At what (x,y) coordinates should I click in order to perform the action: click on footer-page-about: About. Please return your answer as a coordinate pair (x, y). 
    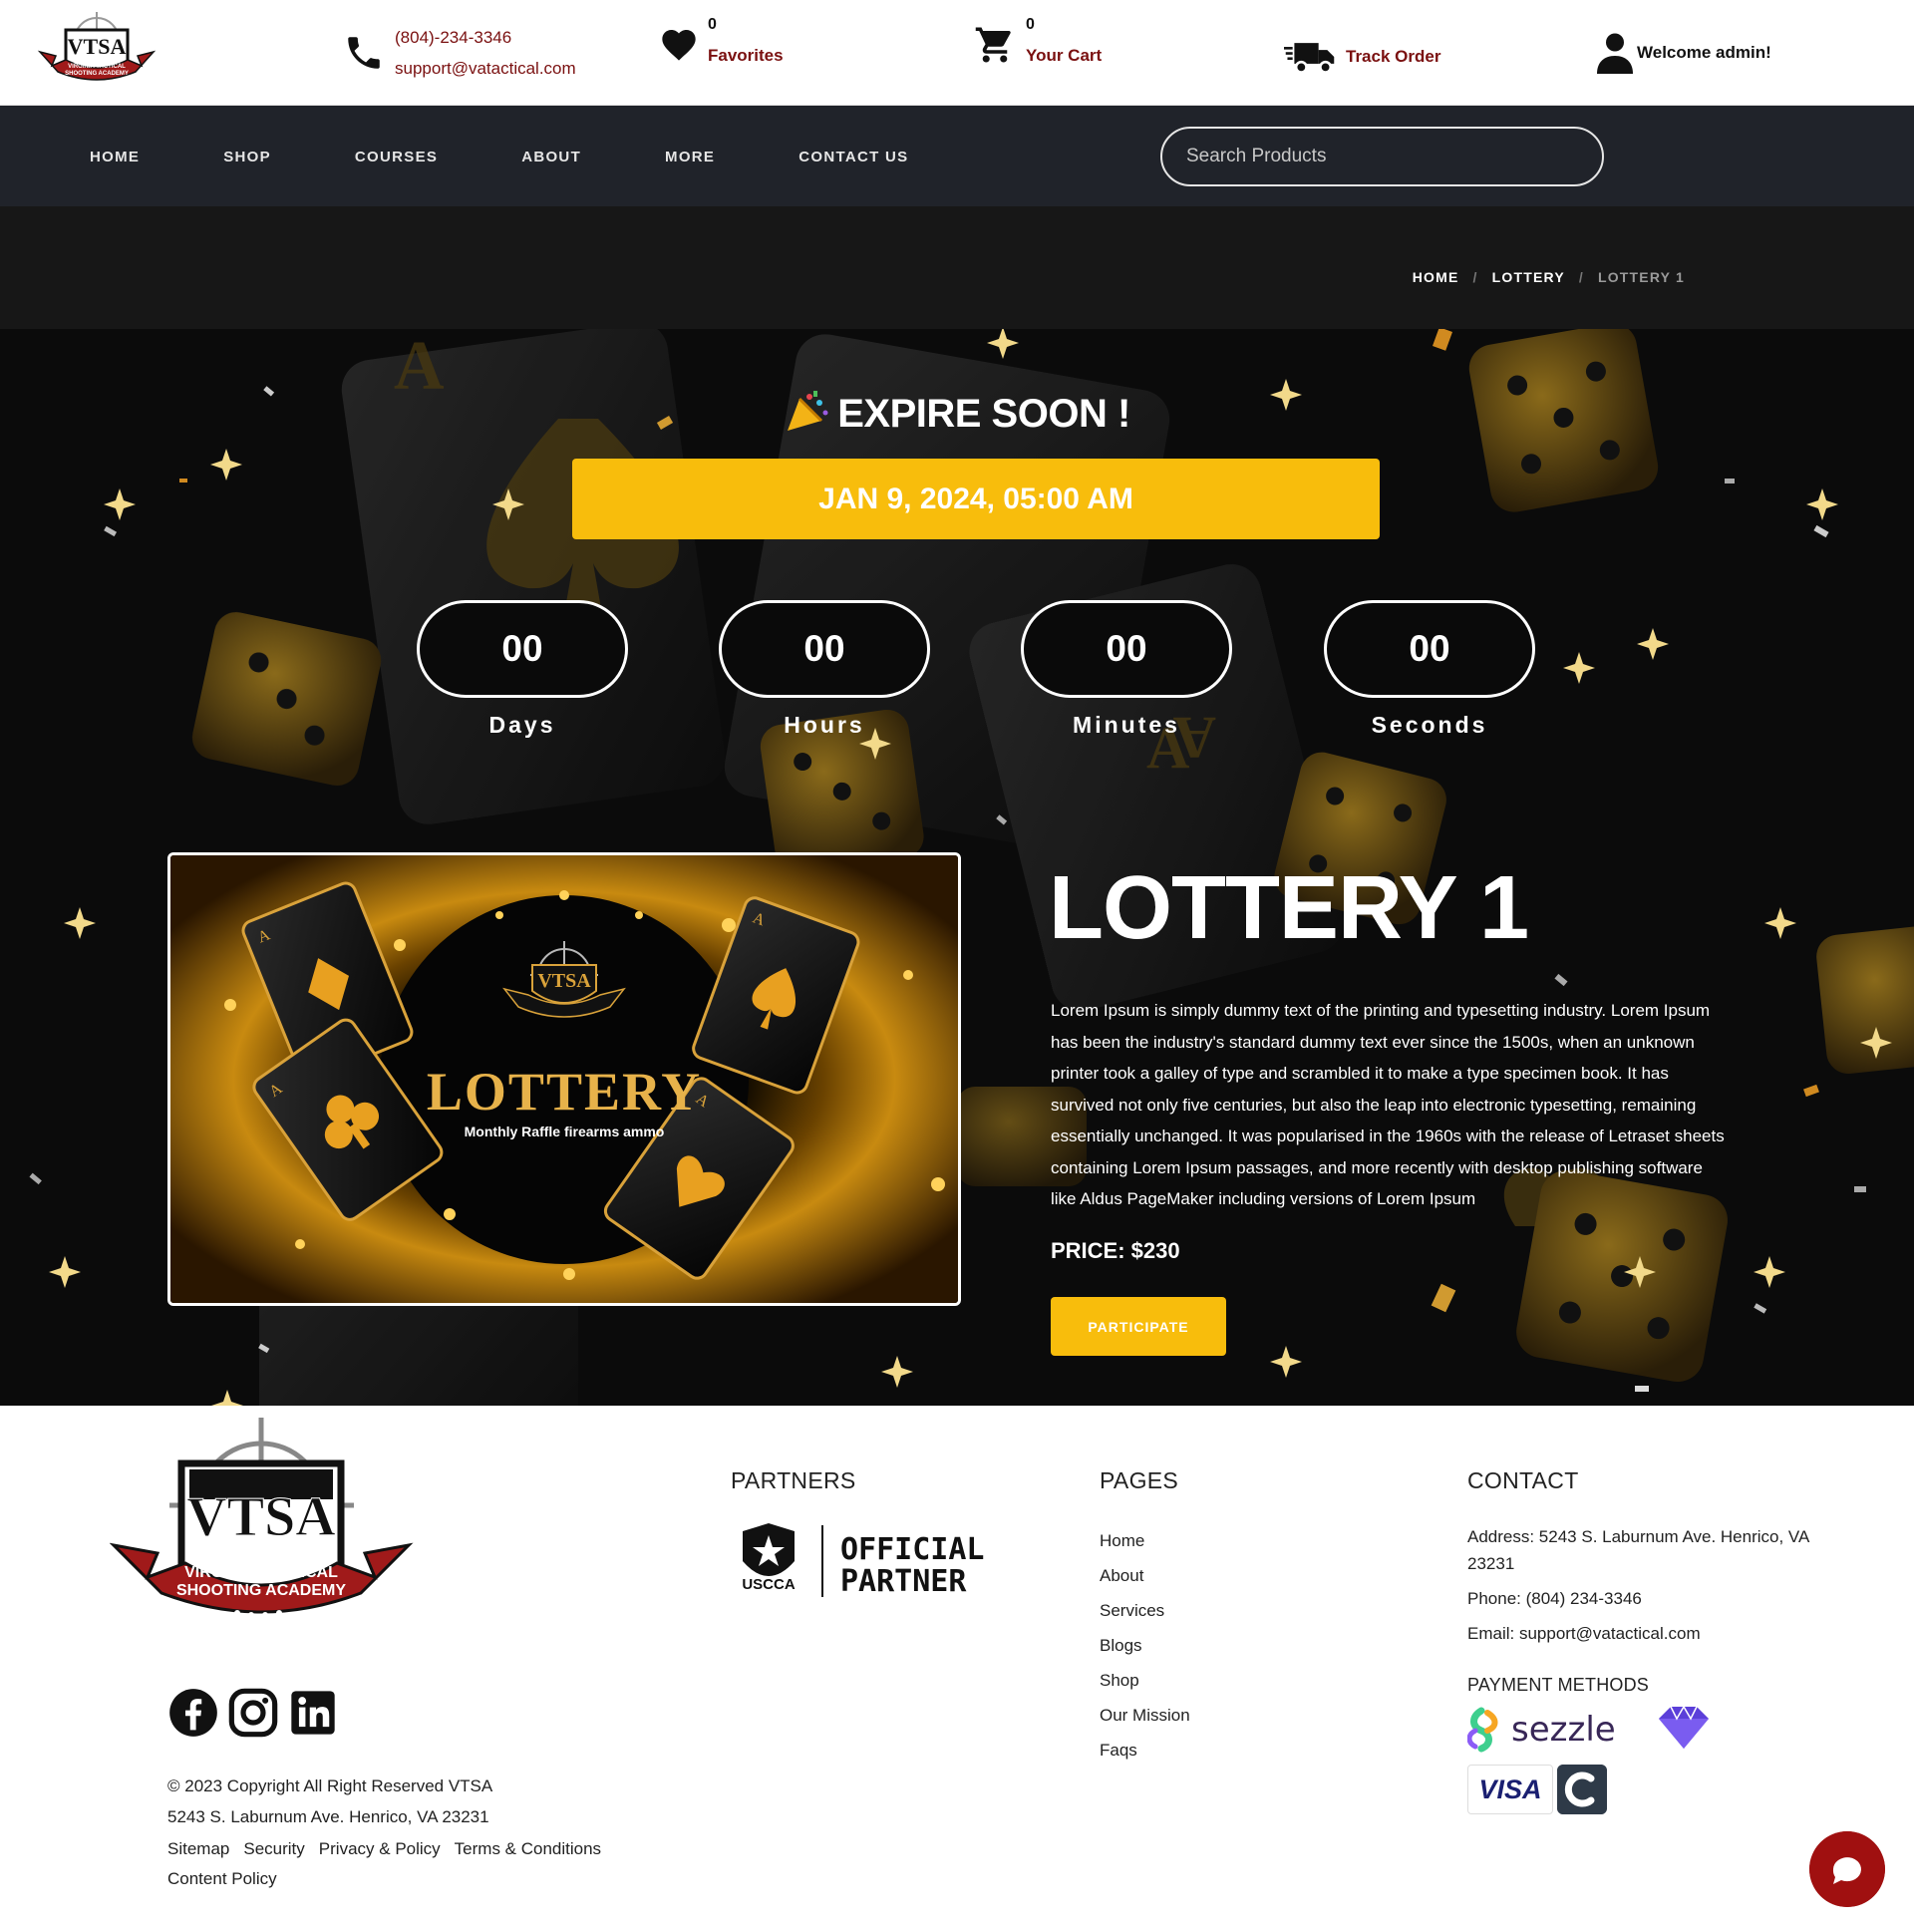
    Looking at the image, I should click on (1145, 1575).